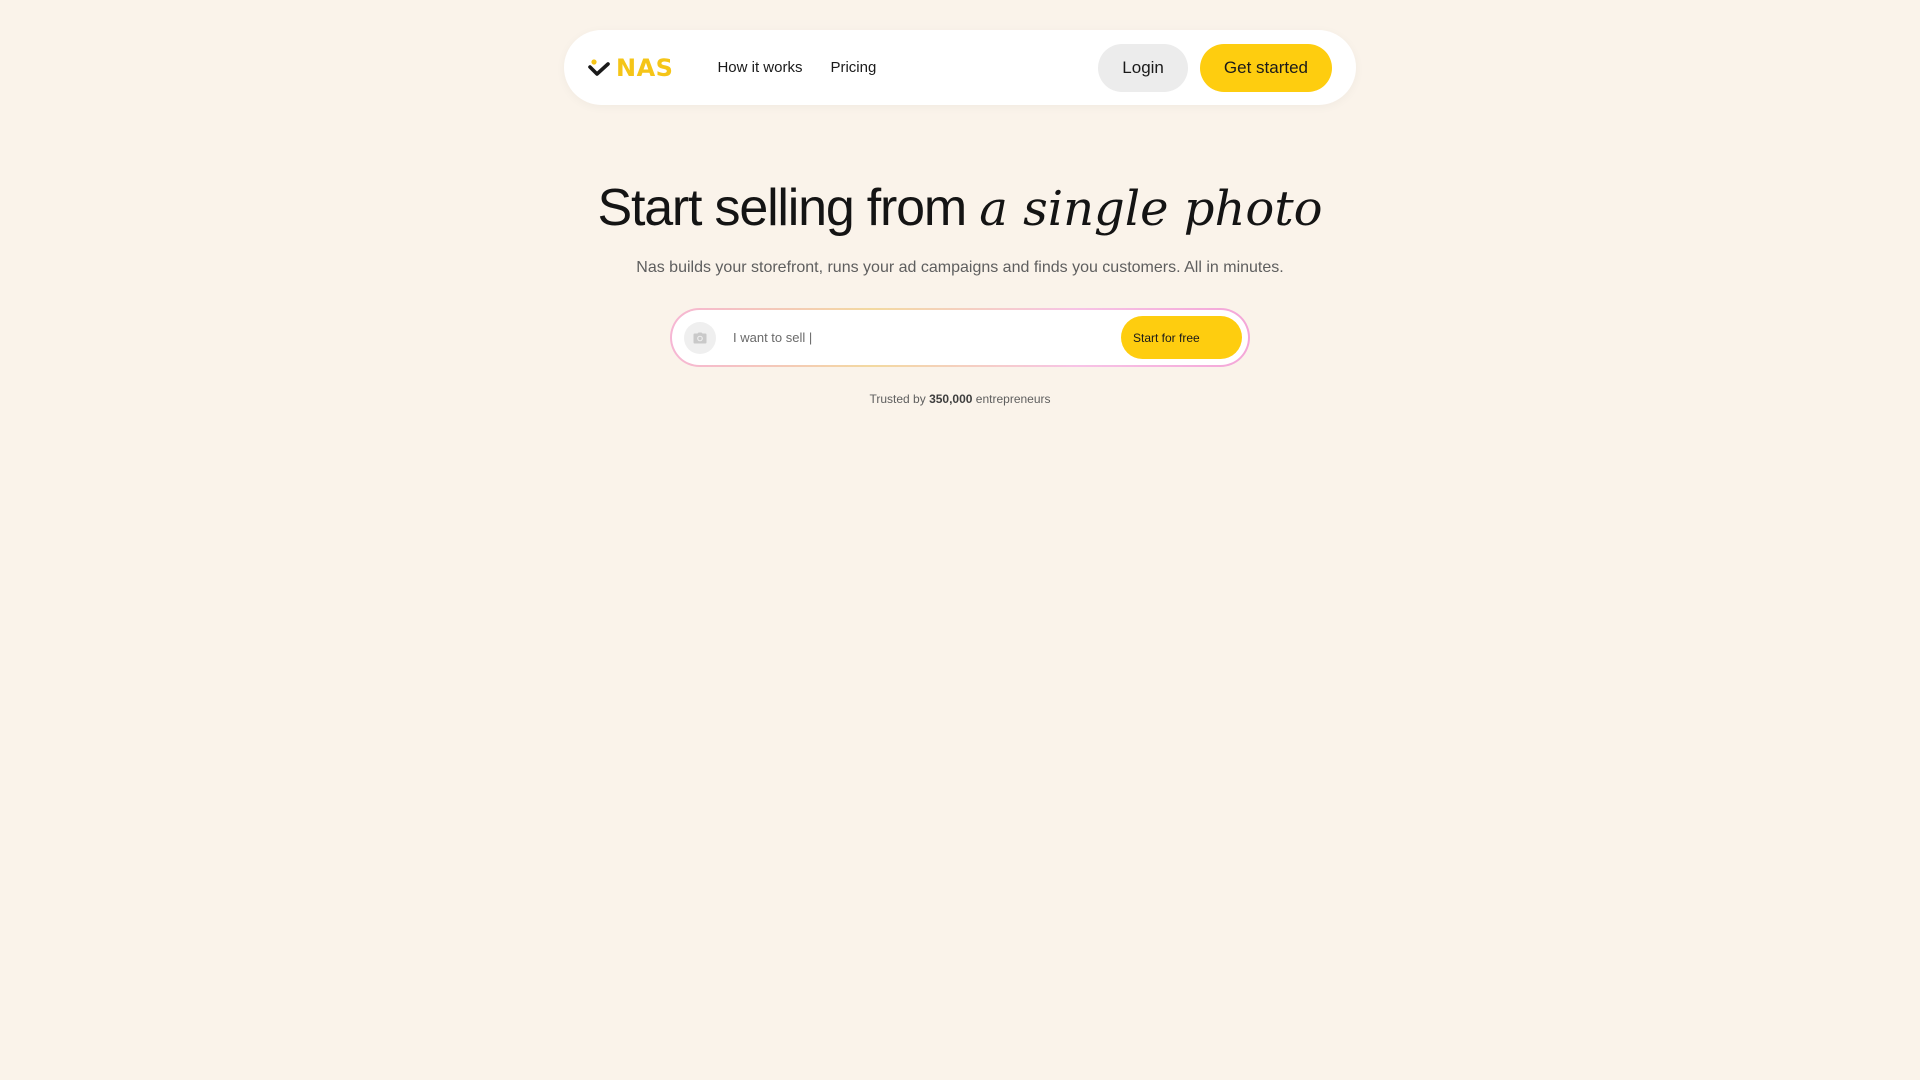 Image resolution: width=1920 pixels, height=1080 pixels. What do you see at coordinates (951, 399) in the screenshot?
I see `trusted-count: 350,000` at bounding box center [951, 399].